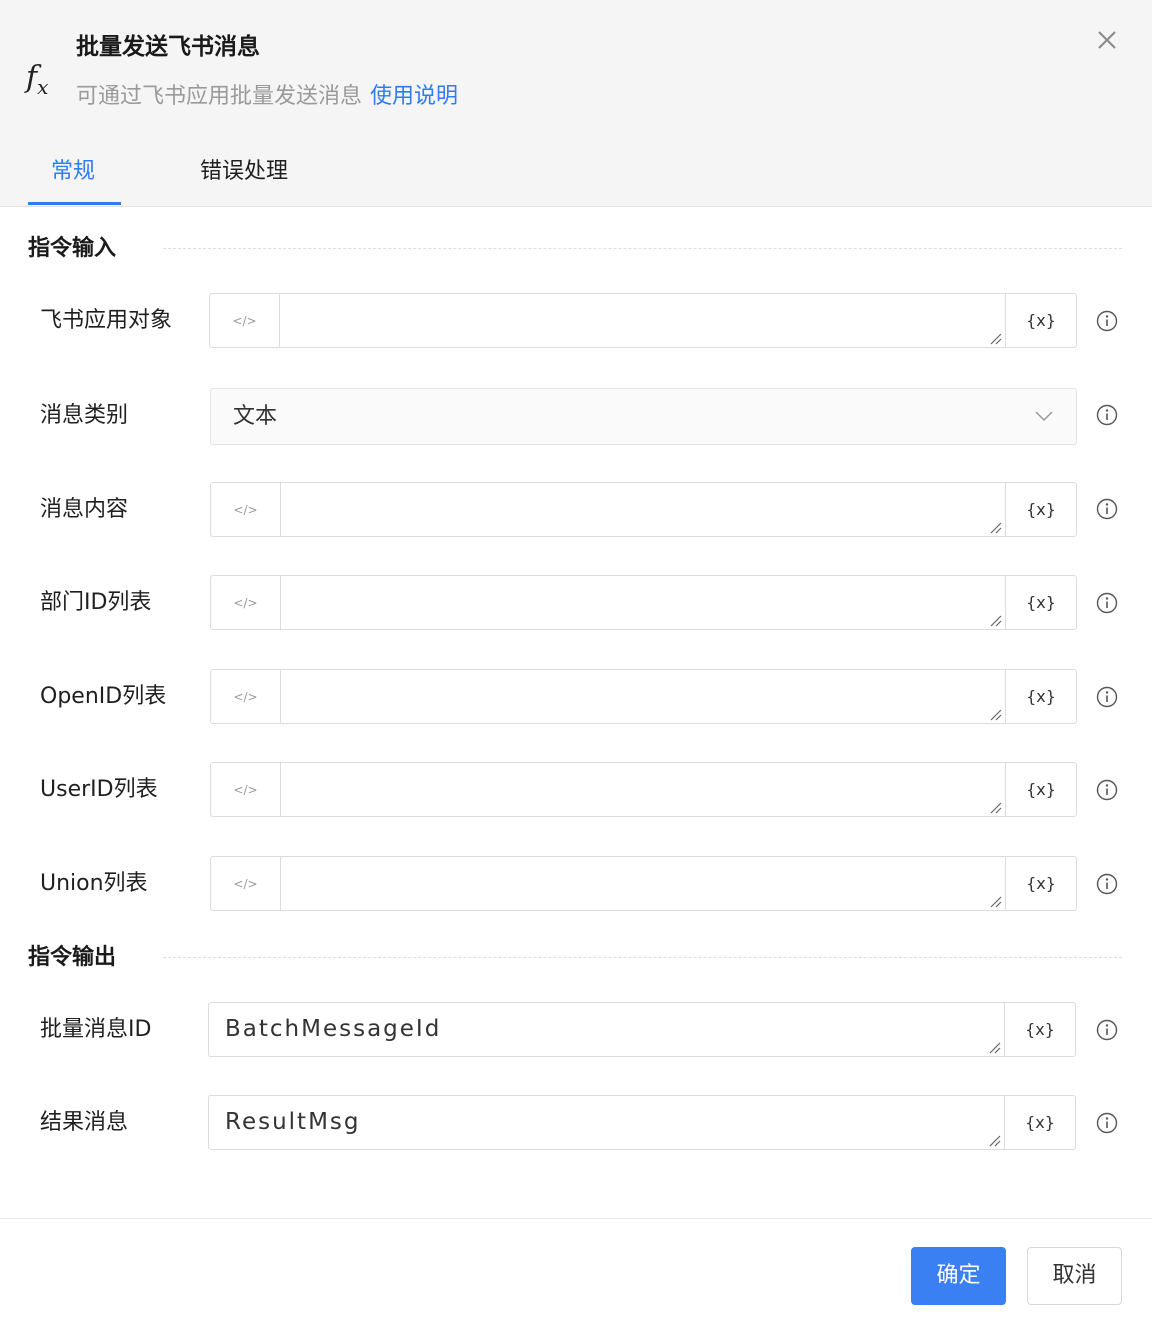  What do you see at coordinates (576, 1218) in the screenshot?
I see `footer-divider` at bounding box center [576, 1218].